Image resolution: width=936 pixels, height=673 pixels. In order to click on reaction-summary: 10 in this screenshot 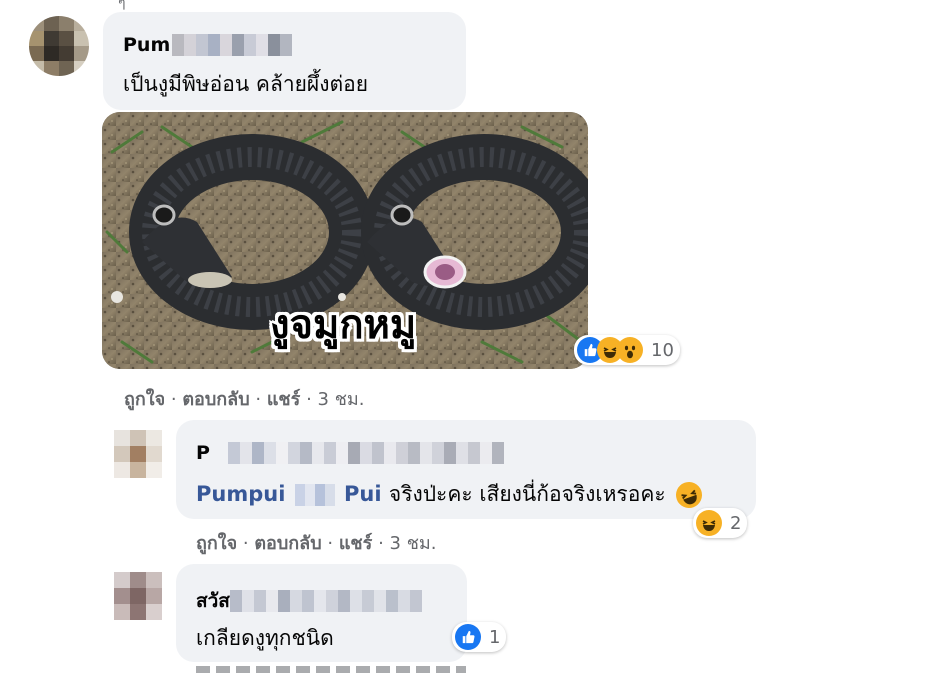, I will do `click(627, 350)`.